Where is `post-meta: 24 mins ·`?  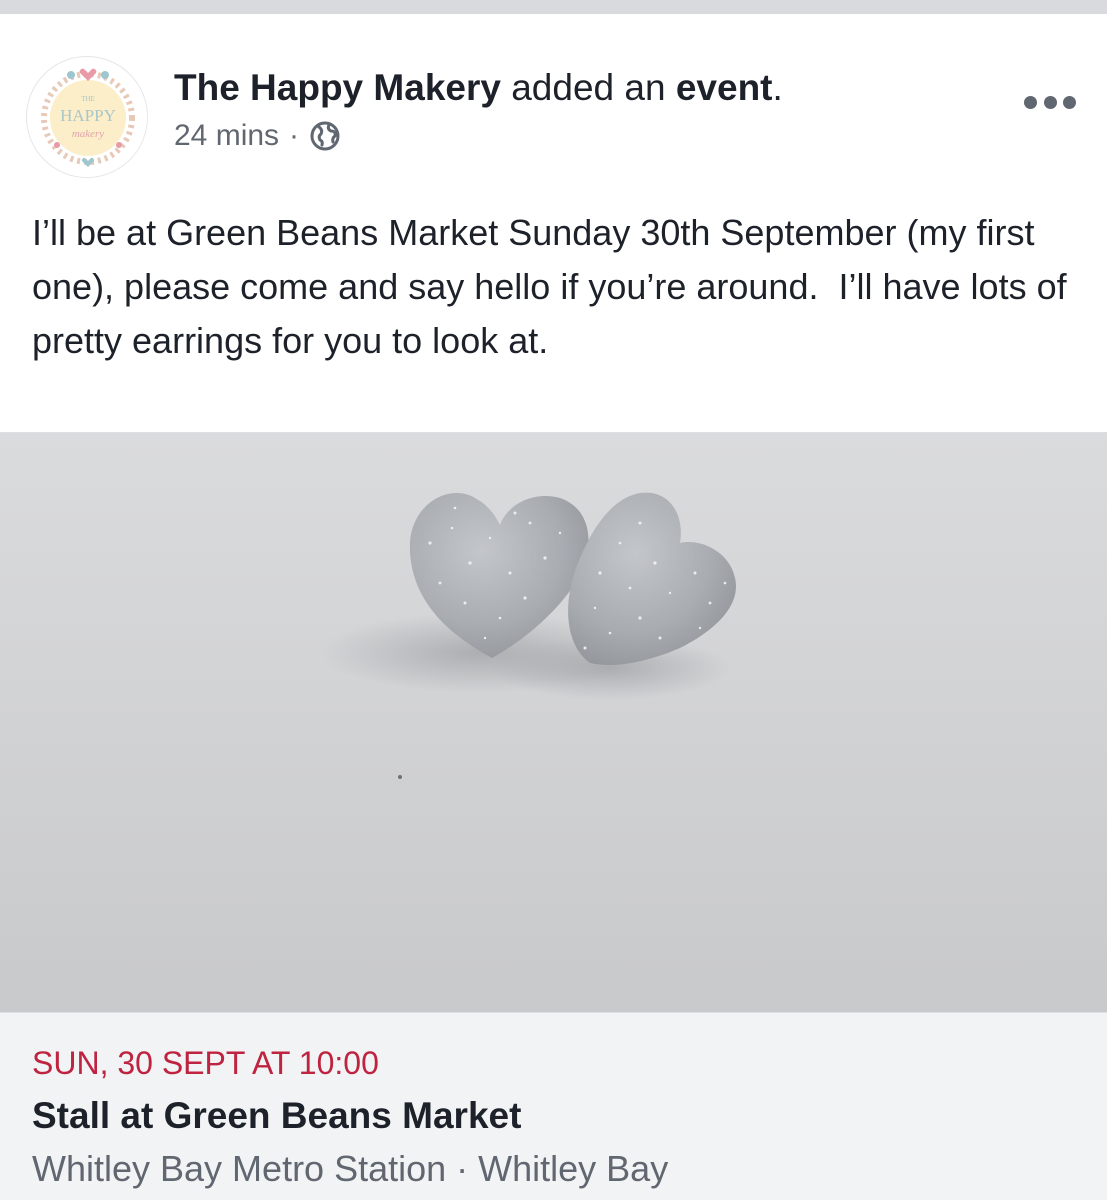 post-meta: 24 mins · is located at coordinates (257, 136).